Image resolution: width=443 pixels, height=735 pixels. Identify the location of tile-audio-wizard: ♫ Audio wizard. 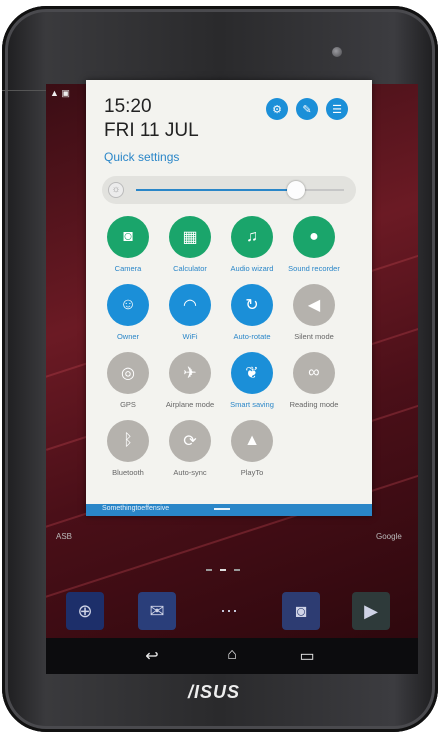
(252, 248).